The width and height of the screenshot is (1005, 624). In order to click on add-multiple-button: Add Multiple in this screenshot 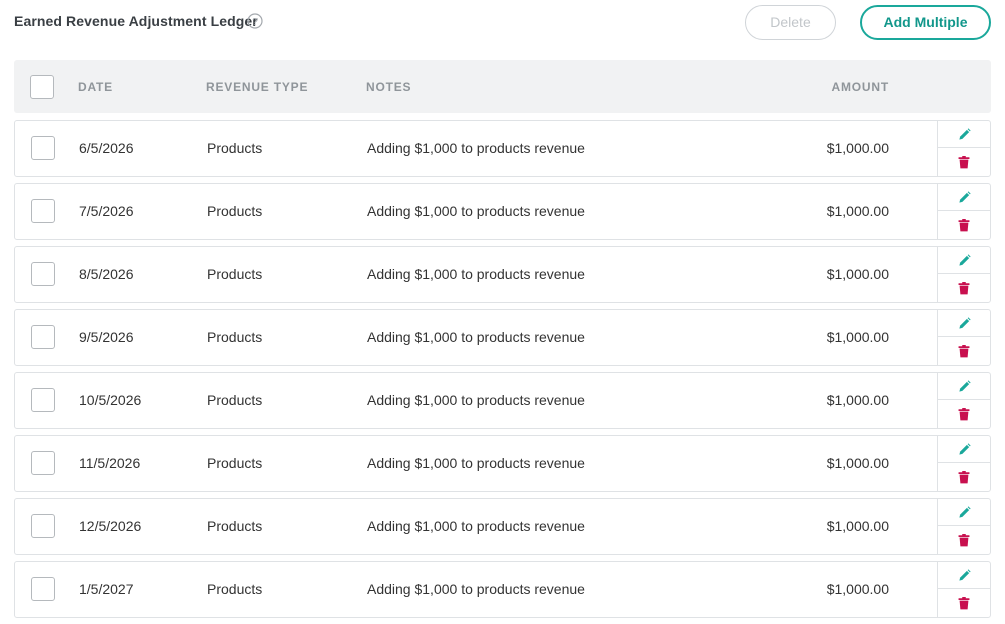, I will do `click(925, 22)`.